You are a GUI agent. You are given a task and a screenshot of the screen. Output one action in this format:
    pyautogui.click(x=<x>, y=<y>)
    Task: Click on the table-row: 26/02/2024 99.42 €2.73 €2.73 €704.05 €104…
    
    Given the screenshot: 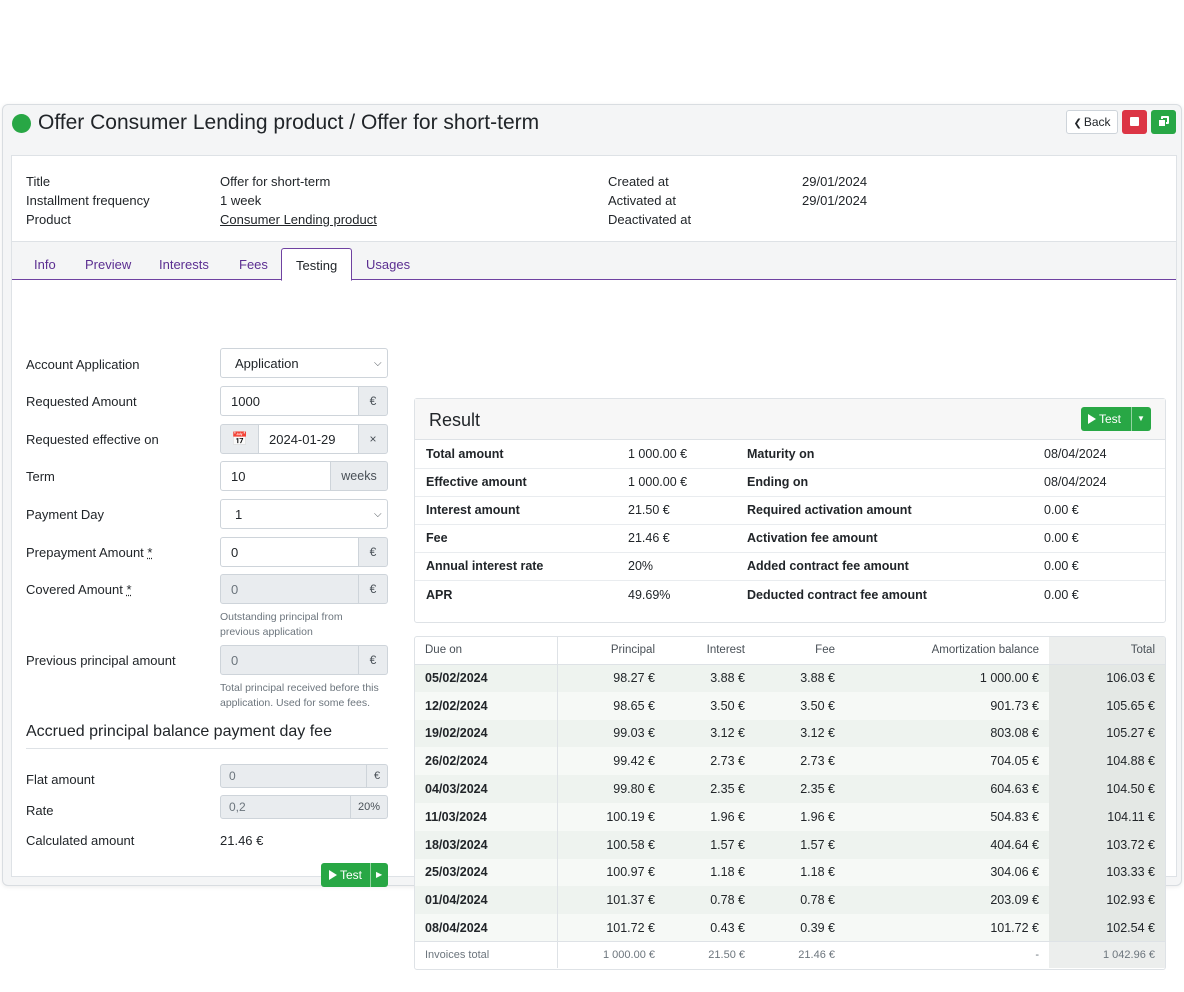 What is the action you would take?
    pyautogui.click(x=790, y=761)
    